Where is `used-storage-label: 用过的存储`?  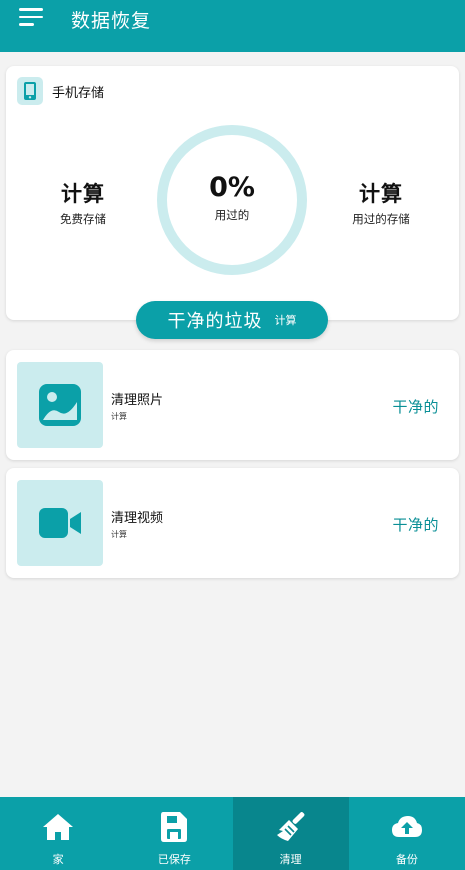
used-storage-label: 用过的存储 is located at coordinates (381, 219).